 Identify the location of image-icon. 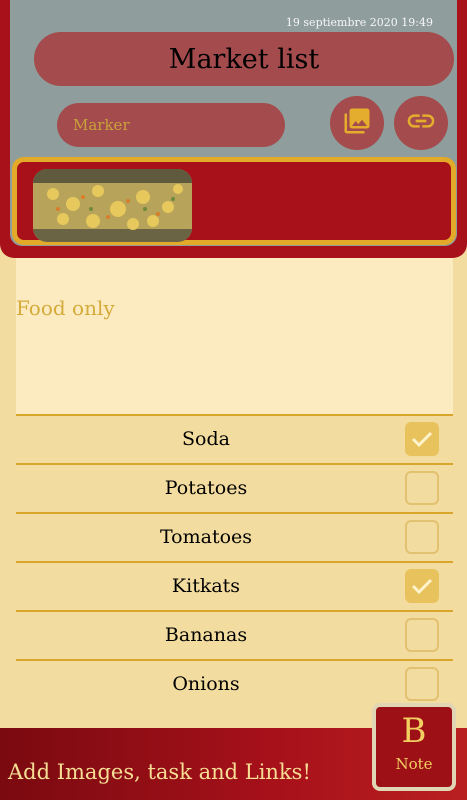
(357, 123).